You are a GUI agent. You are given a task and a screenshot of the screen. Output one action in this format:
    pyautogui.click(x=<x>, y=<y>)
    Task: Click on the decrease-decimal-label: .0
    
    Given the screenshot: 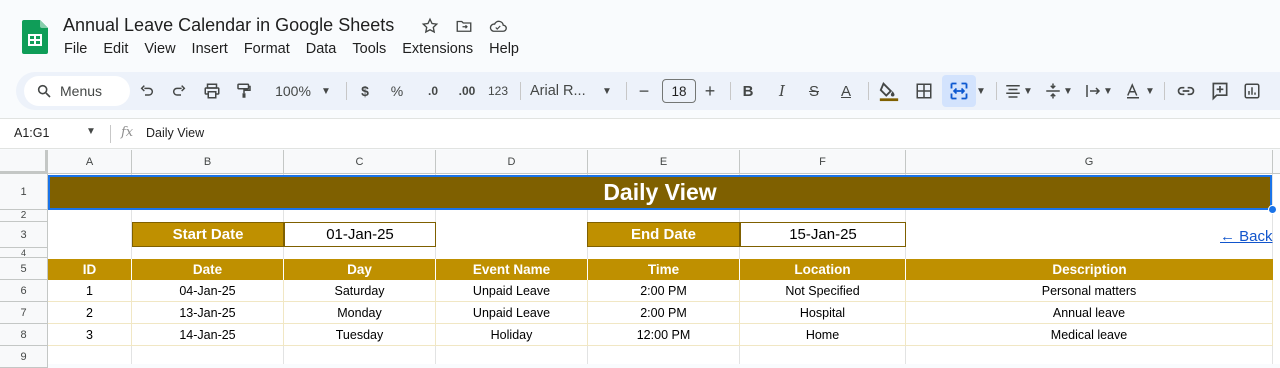 What is the action you would take?
    pyautogui.click(x=432, y=91)
    